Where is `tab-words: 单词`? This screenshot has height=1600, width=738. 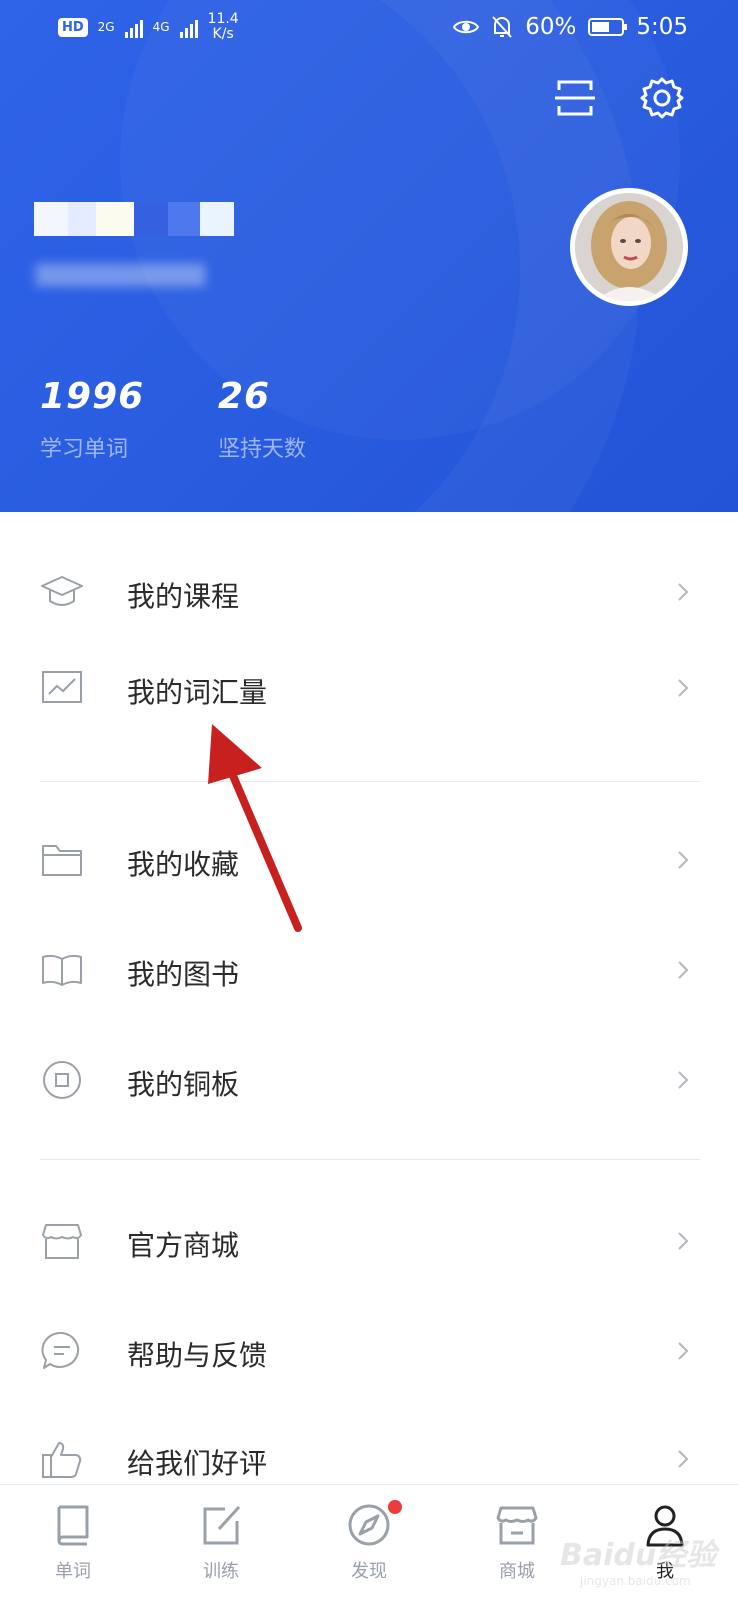
tab-words: 单词 is located at coordinates (73, 1542).